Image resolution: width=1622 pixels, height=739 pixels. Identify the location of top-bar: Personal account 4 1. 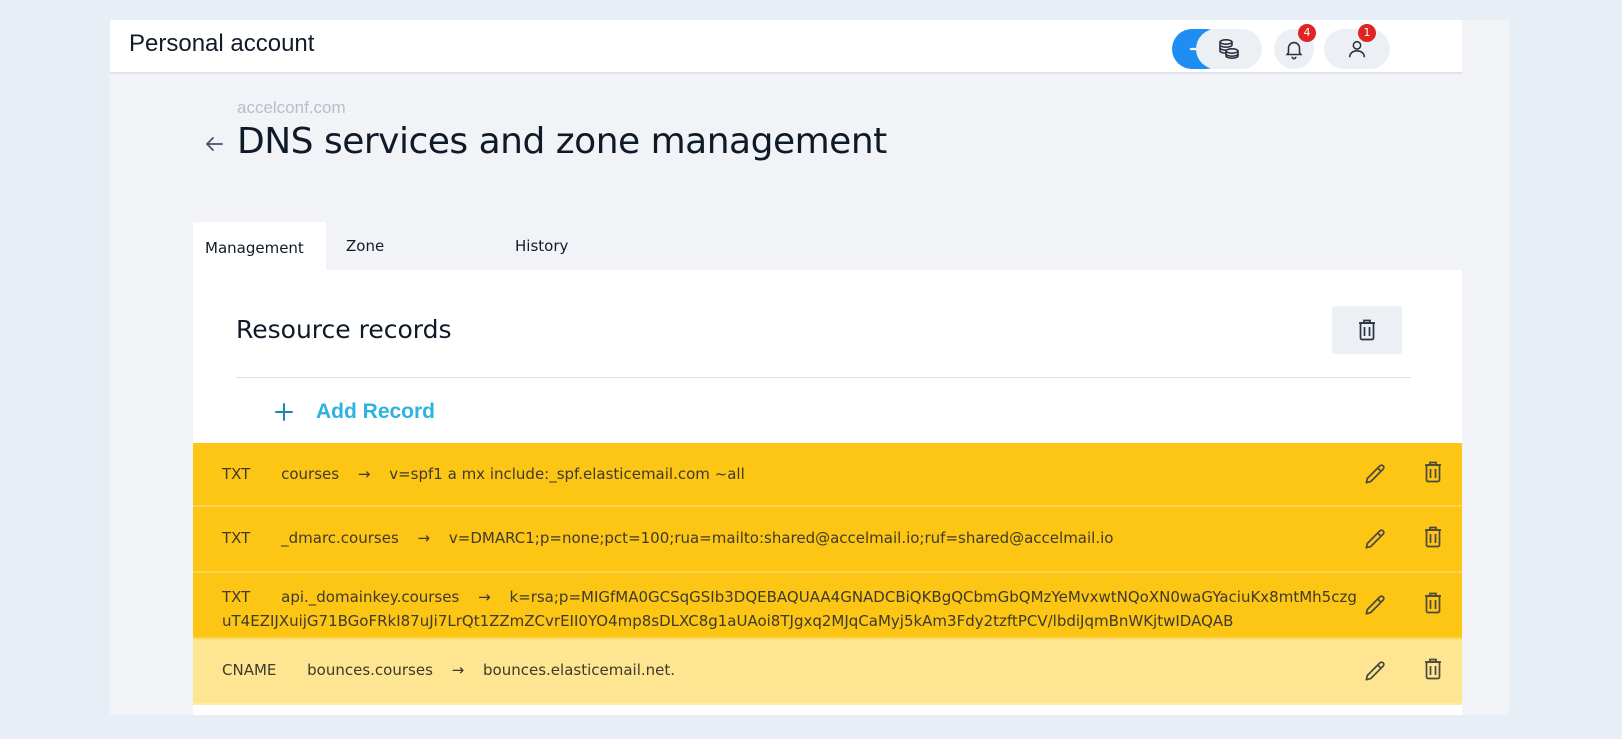
(786, 47).